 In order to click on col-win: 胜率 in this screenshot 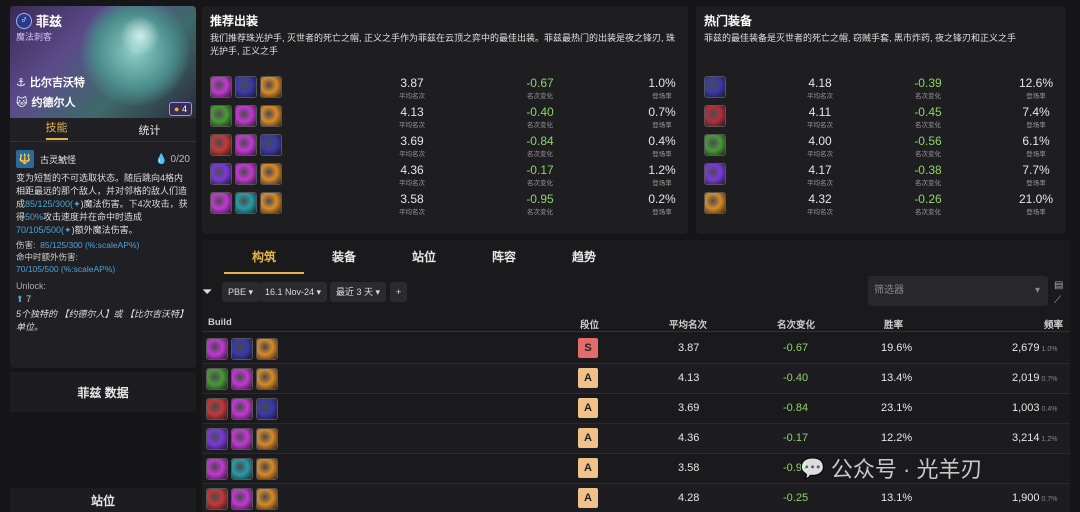, I will do `click(893, 324)`.